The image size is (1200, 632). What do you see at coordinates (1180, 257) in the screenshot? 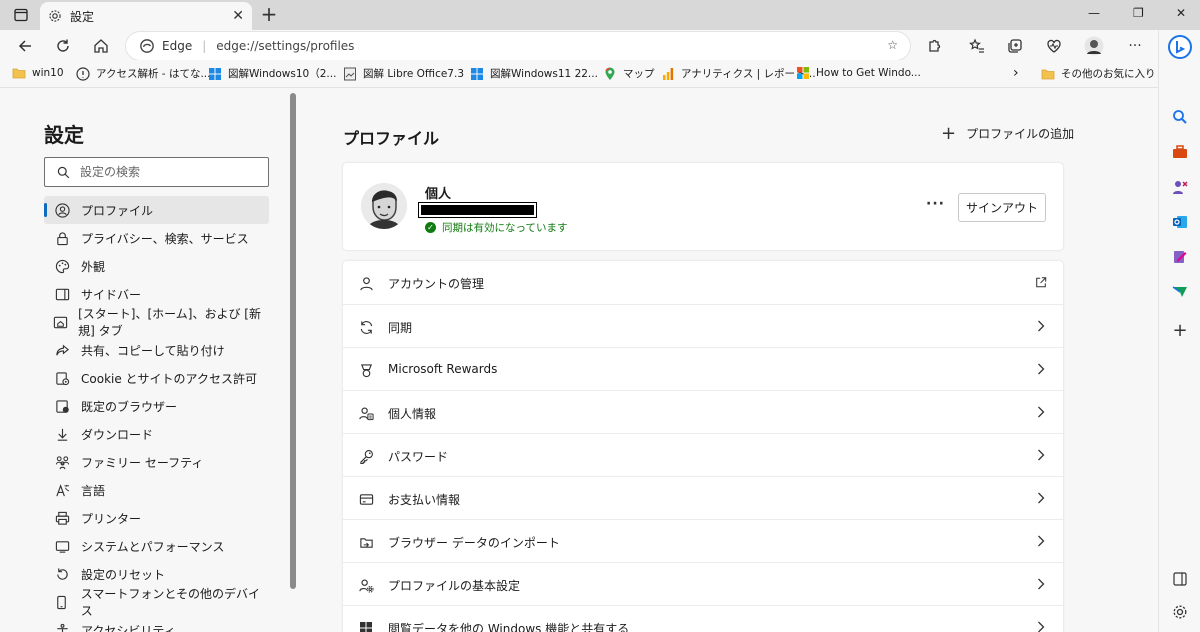
I see `sidebar-designer-icon` at bounding box center [1180, 257].